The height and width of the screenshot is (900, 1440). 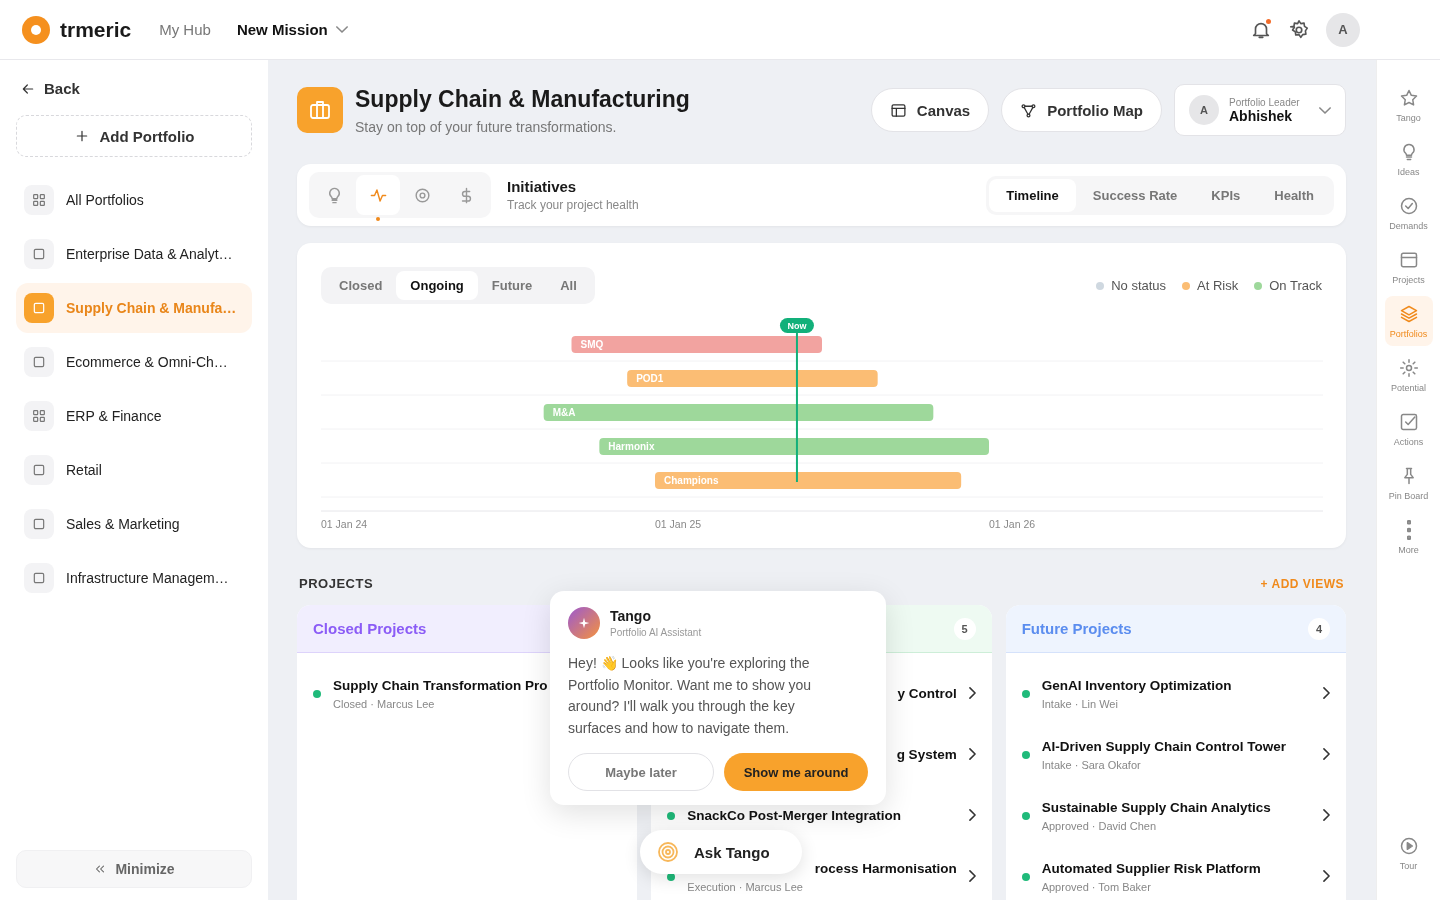 I want to click on project-meta: Intake · Sara Okafor, so click(x=1091, y=764).